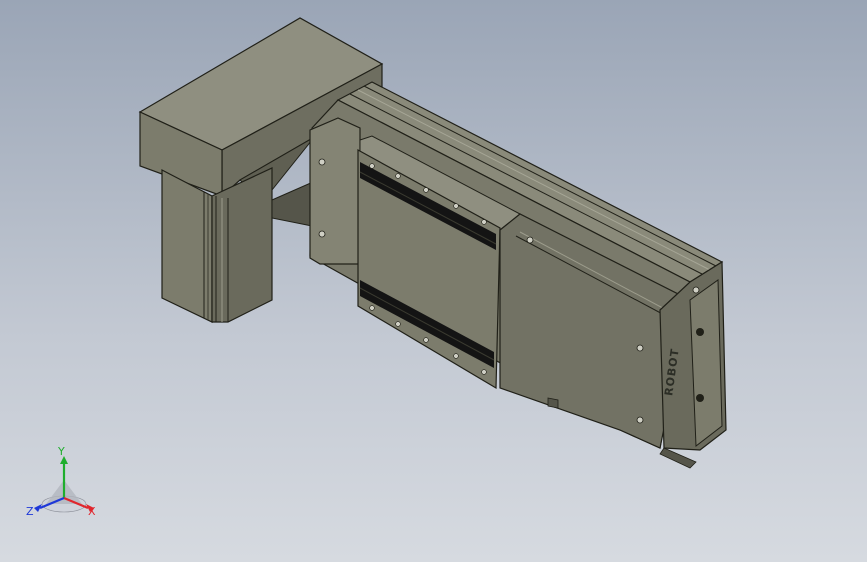 Image resolution: width=867 pixels, height=562 pixels. Describe the element at coordinates (30, 511) in the screenshot. I see `z-axis-label: Z` at that location.